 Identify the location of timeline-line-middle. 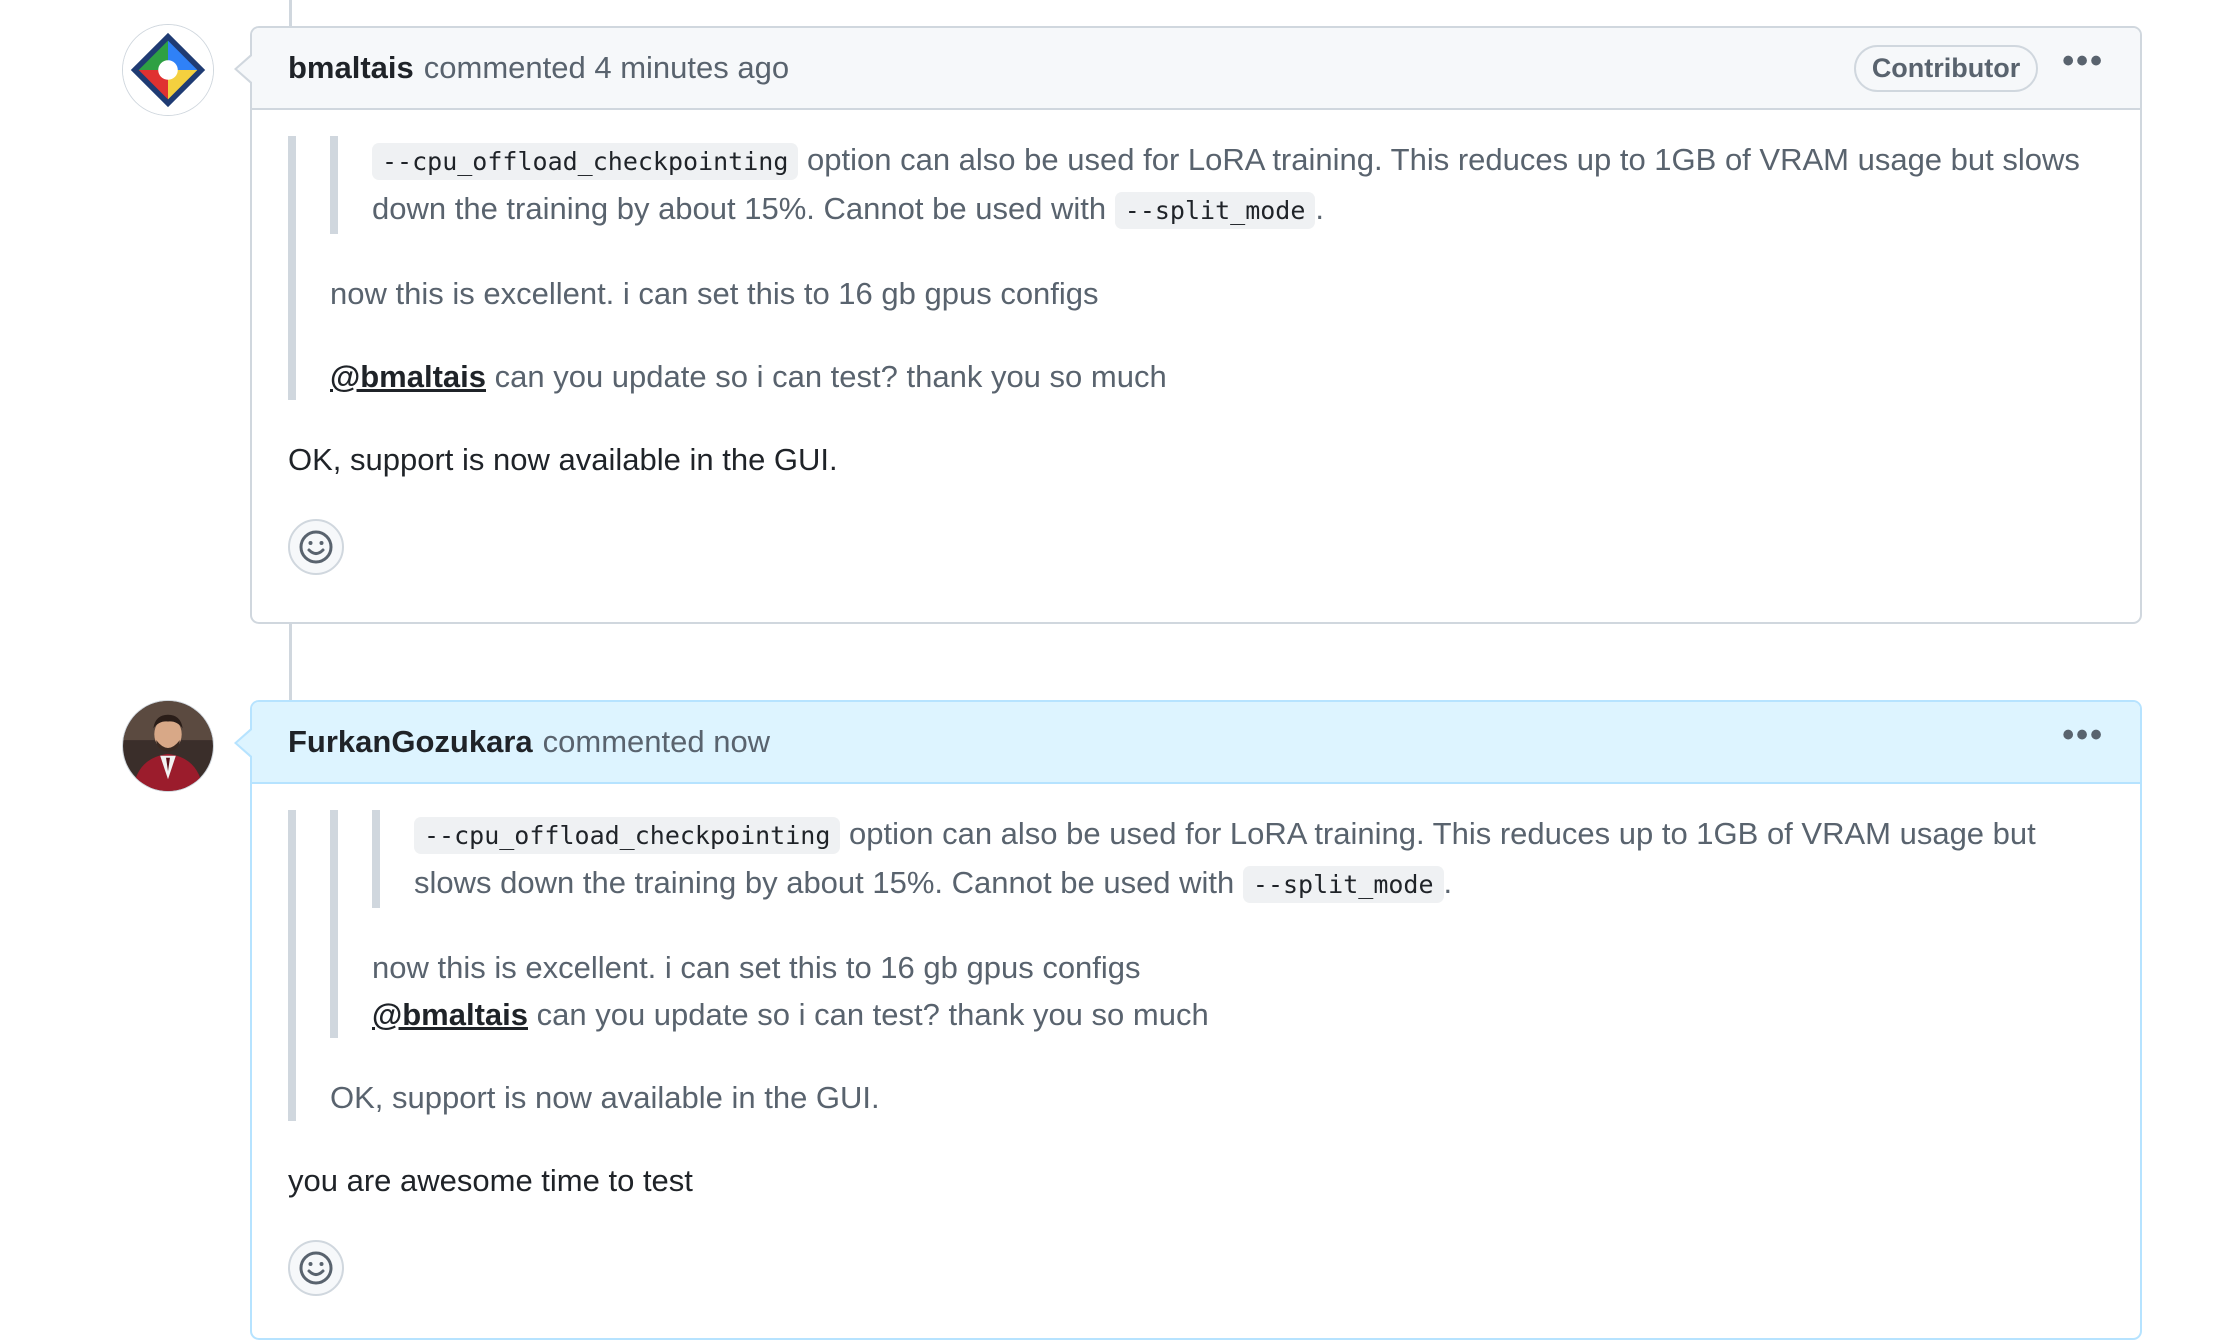
(290, 662).